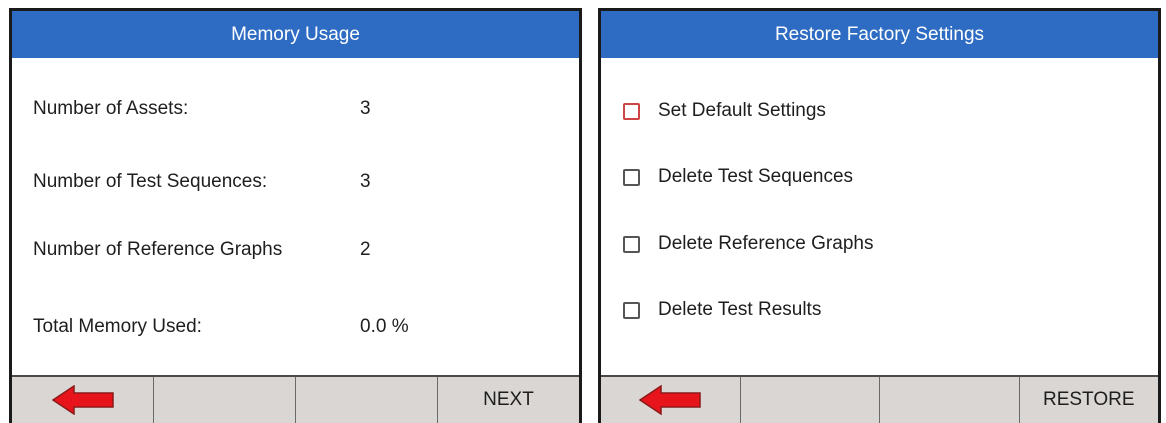 This screenshot has height=423, width=1166. I want to click on test-sequences-value: 3, so click(365, 181).